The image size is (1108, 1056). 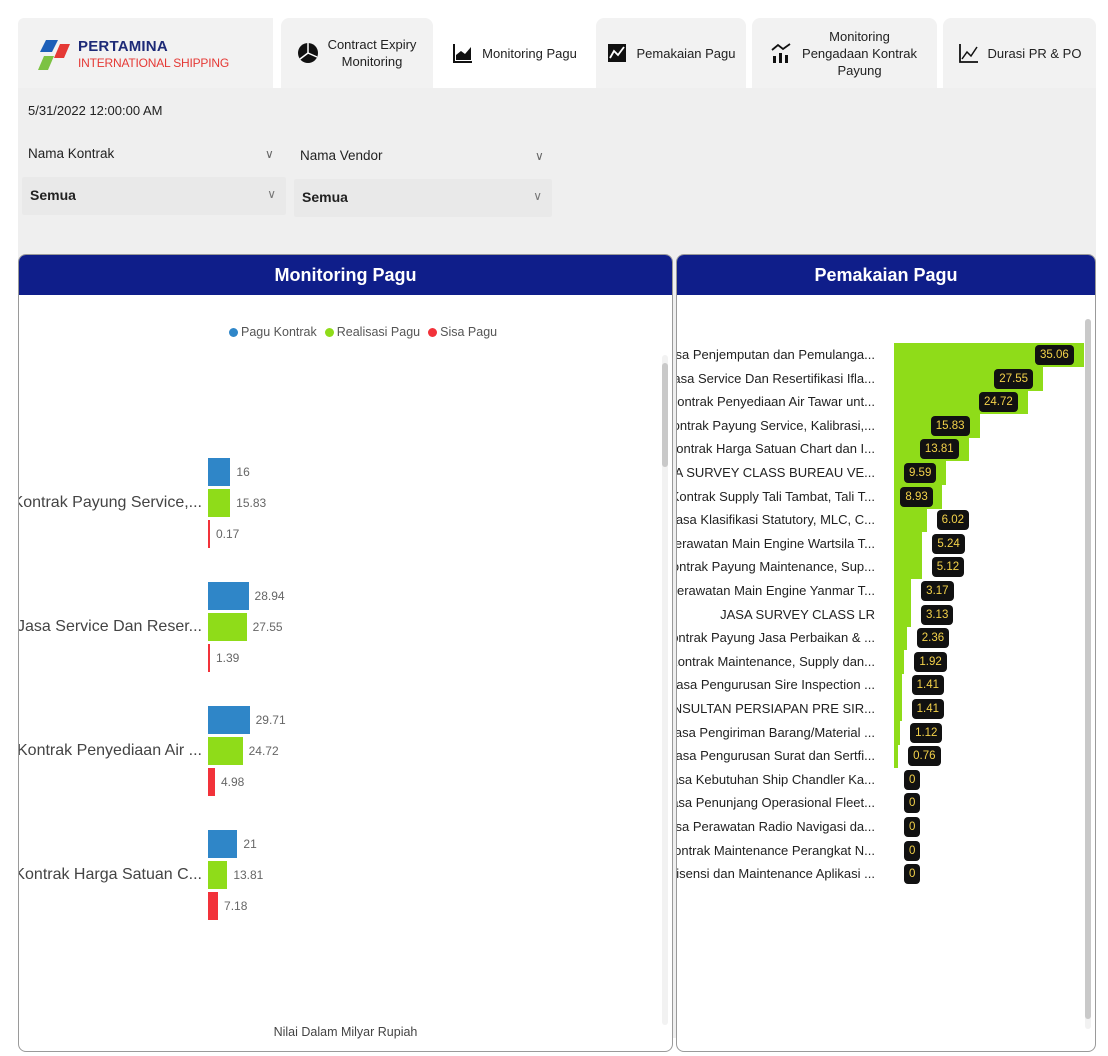 What do you see at coordinates (279, 332) in the screenshot?
I see `legend-label: Pagu Kontrak` at bounding box center [279, 332].